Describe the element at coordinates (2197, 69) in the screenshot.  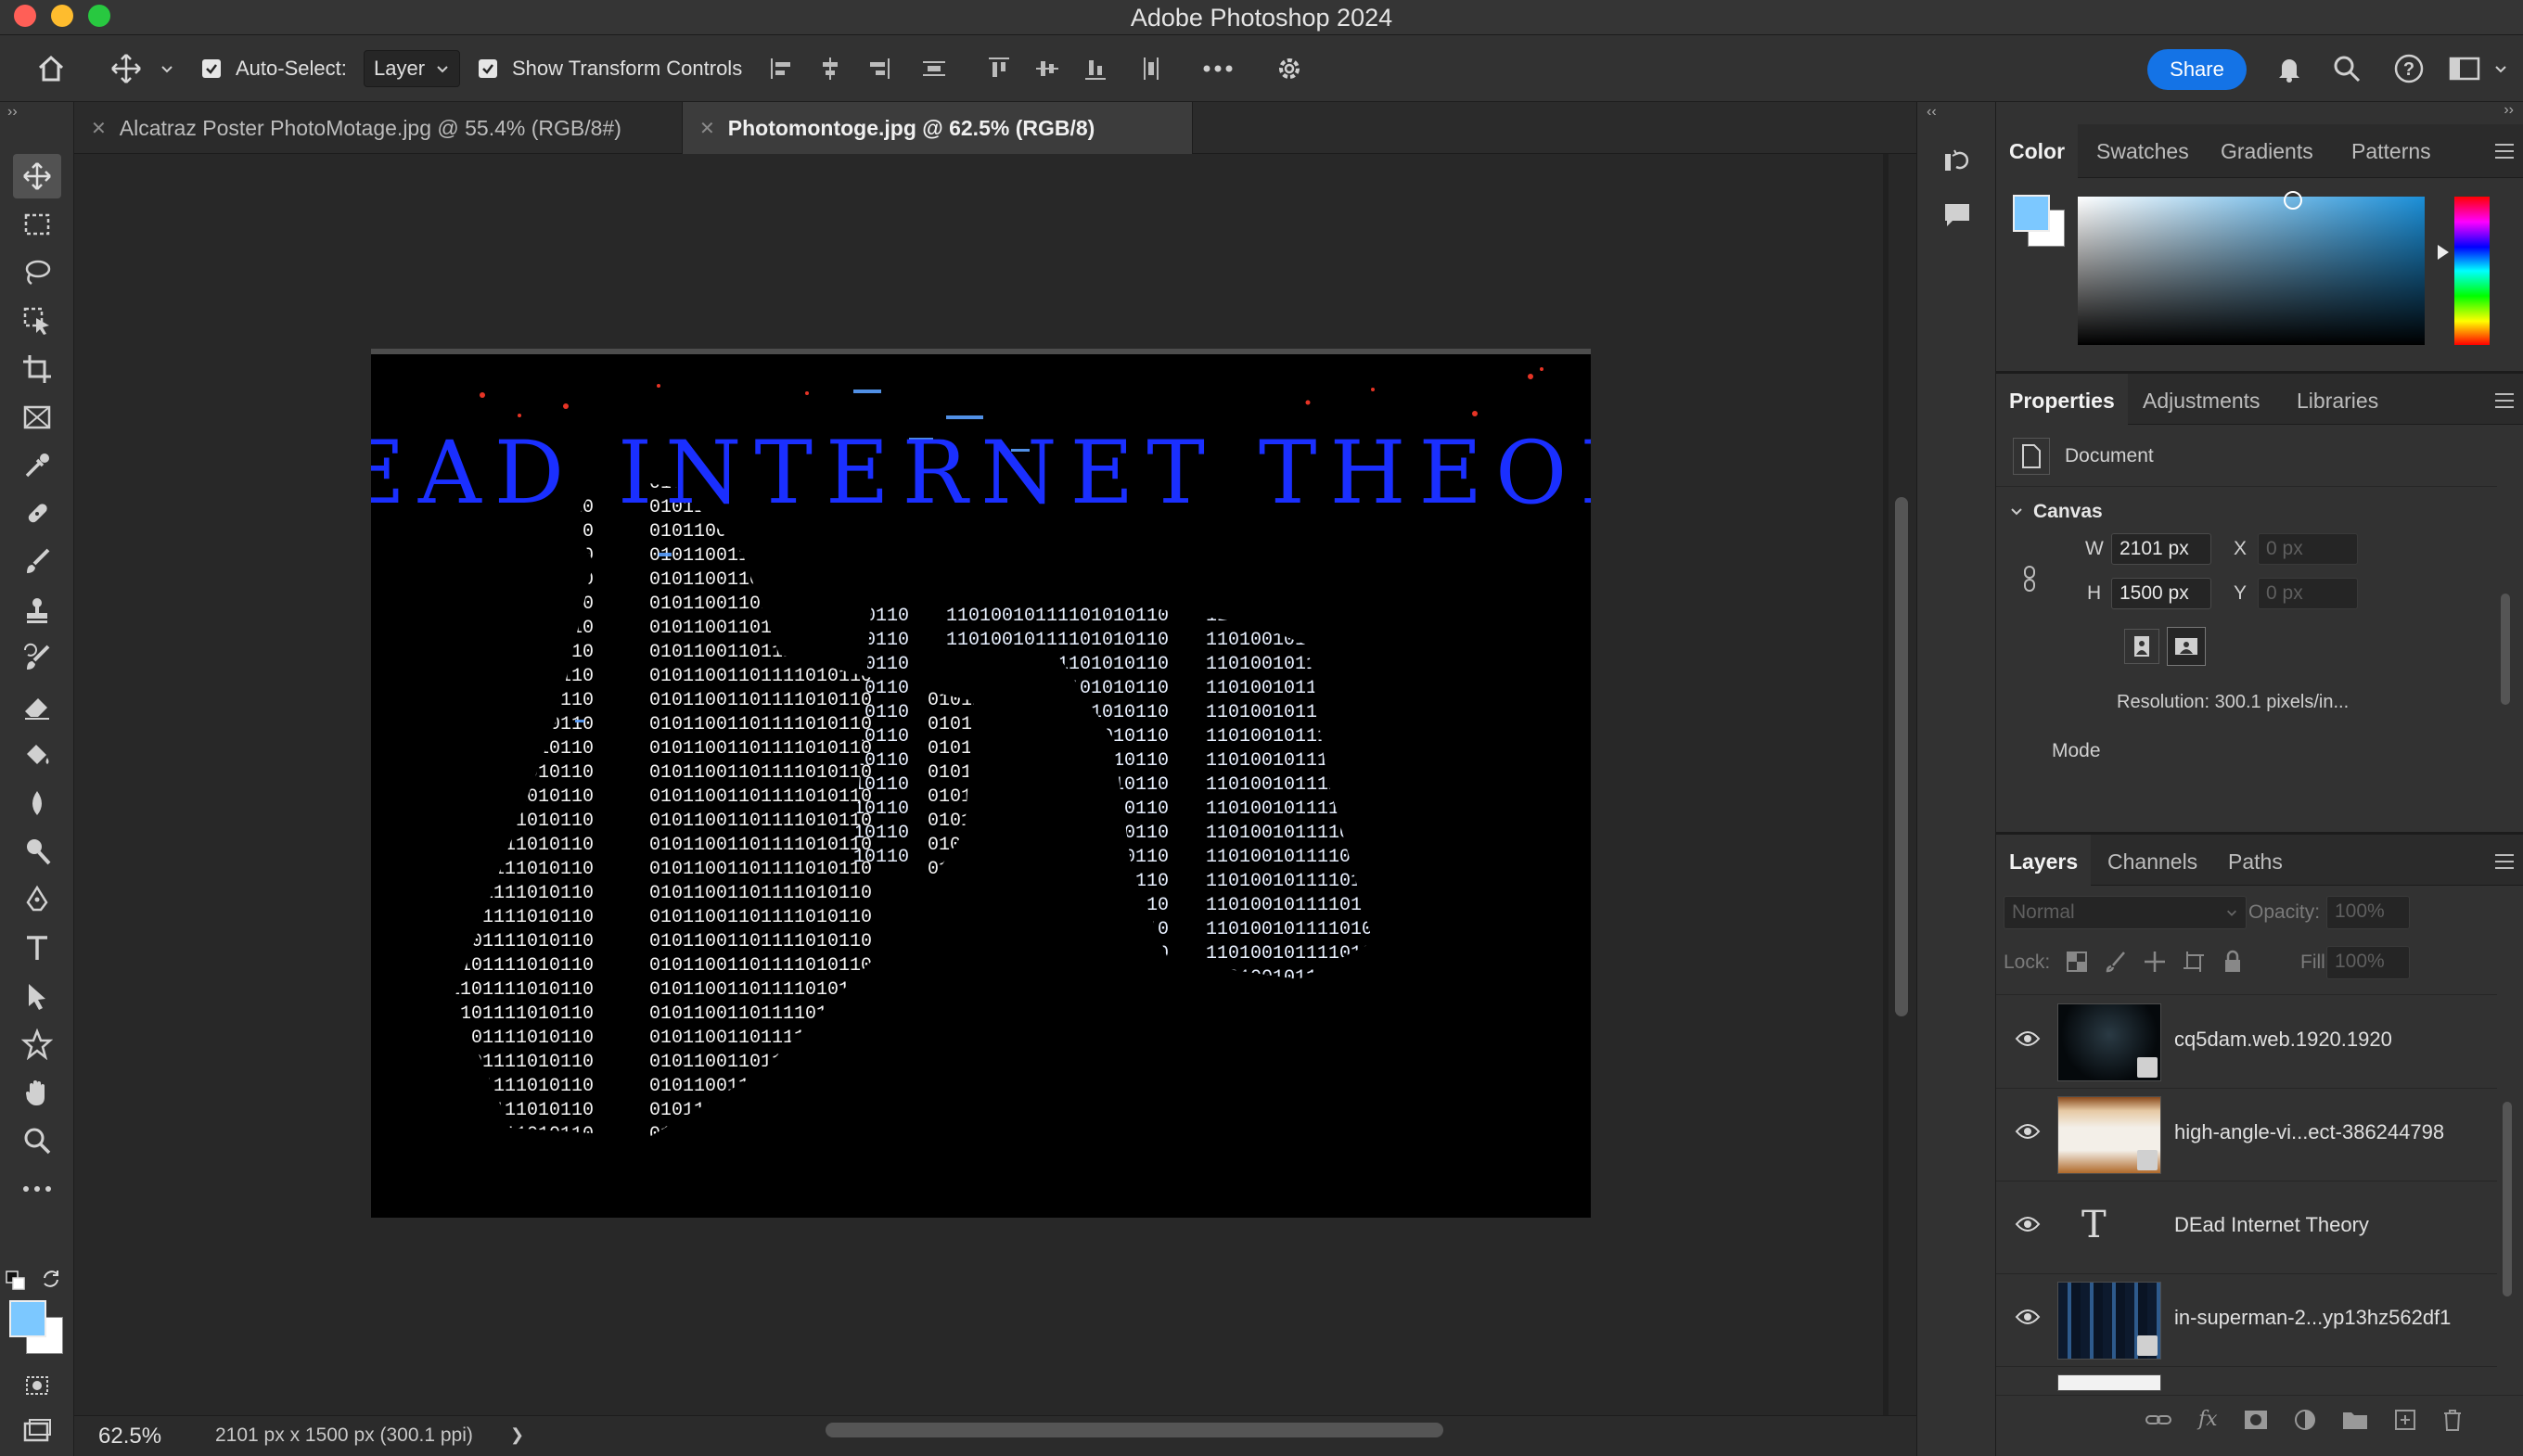
I see `share-button: Share` at that location.